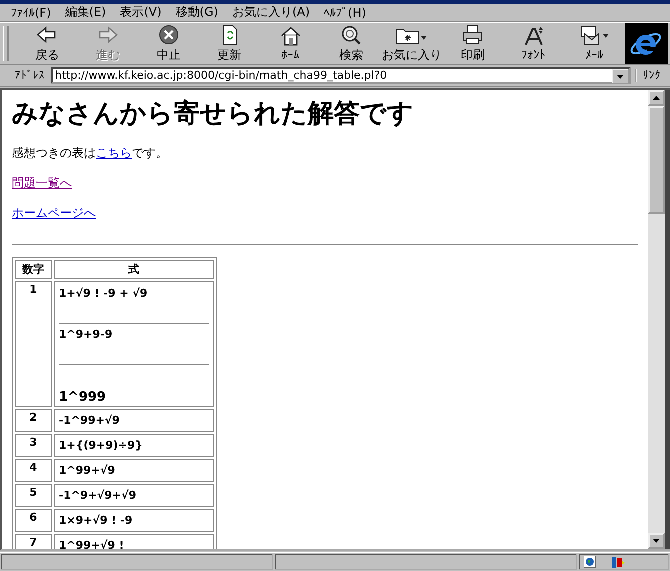  Describe the element at coordinates (345, 13) in the screenshot. I see `menu-item: ﾍﾙﾌﾟ(H)` at that location.